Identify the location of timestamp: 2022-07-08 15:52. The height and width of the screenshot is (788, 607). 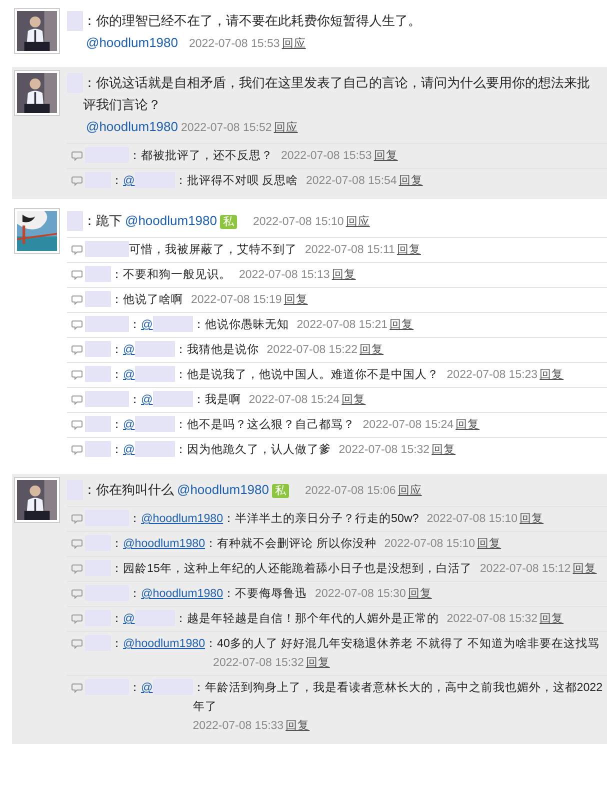
(226, 128).